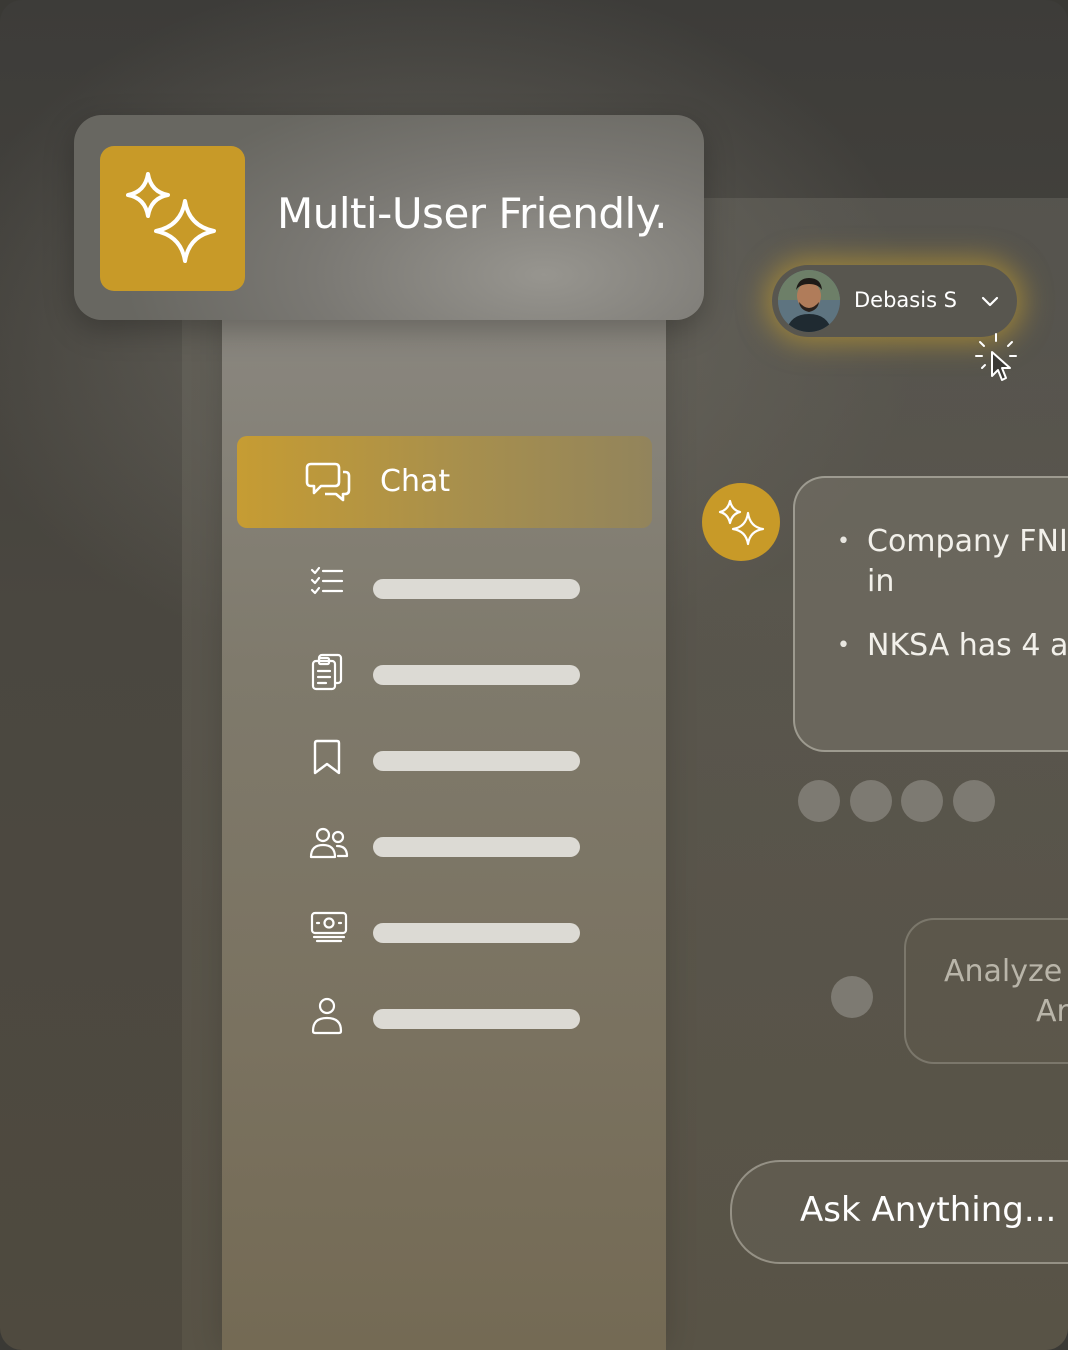  Describe the element at coordinates (809, 301) in the screenshot. I see `avatar` at that location.